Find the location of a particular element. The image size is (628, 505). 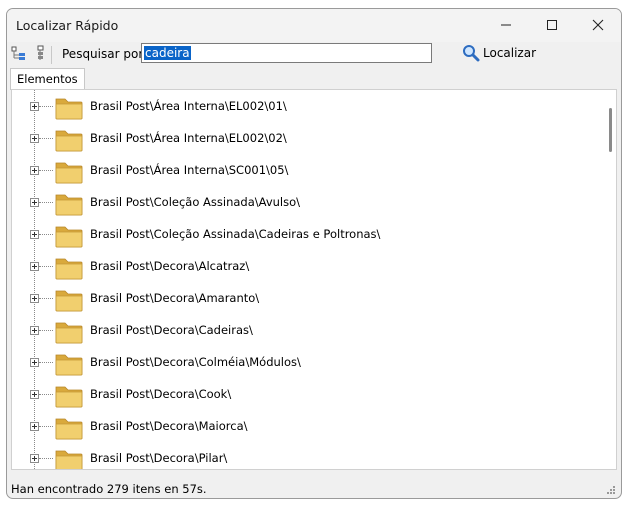

maximize-icon is located at coordinates (552, 24).